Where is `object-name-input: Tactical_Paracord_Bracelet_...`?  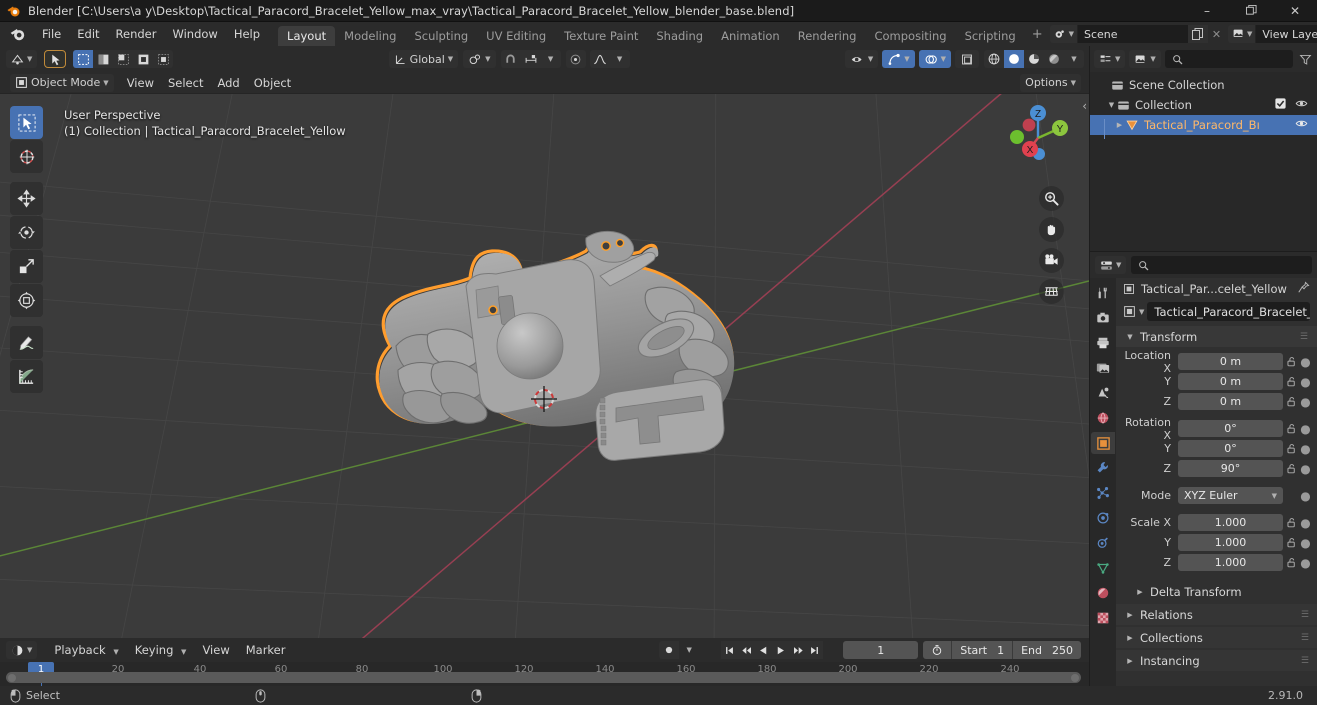 object-name-input: Tactical_Paracord_Bracelet_... is located at coordinates (1228, 311).